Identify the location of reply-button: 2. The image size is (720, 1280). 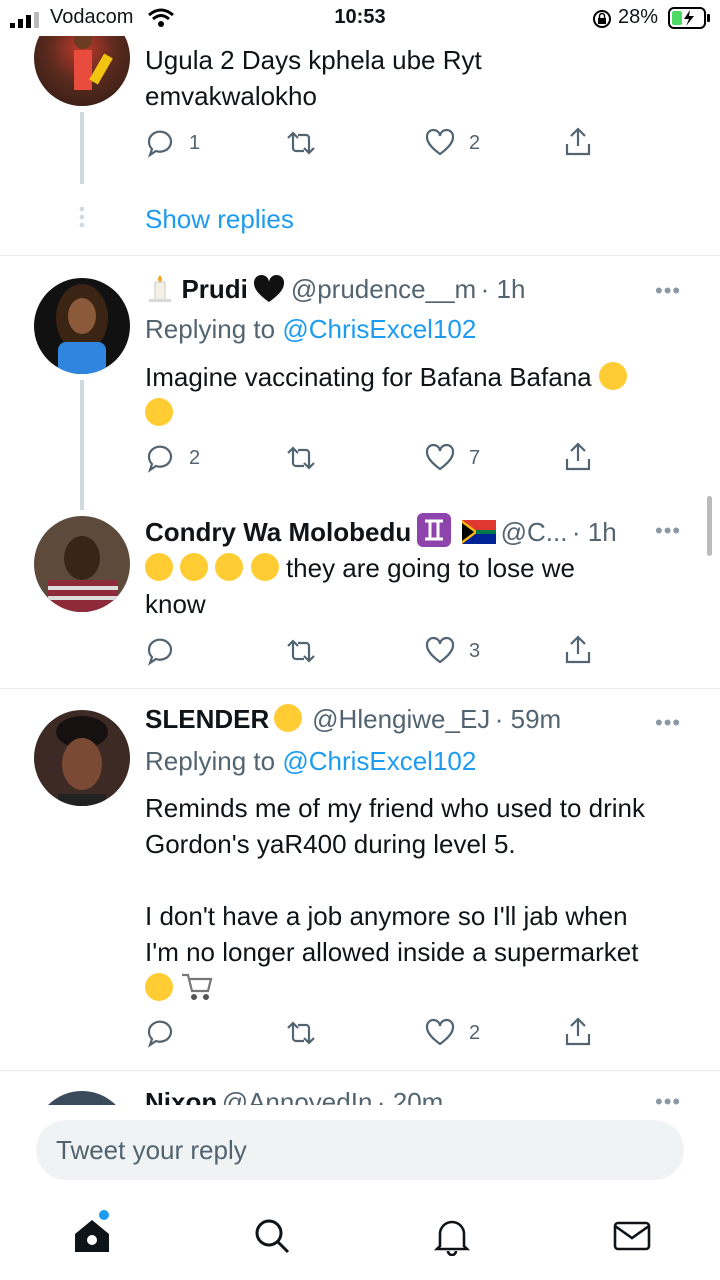
(172, 458).